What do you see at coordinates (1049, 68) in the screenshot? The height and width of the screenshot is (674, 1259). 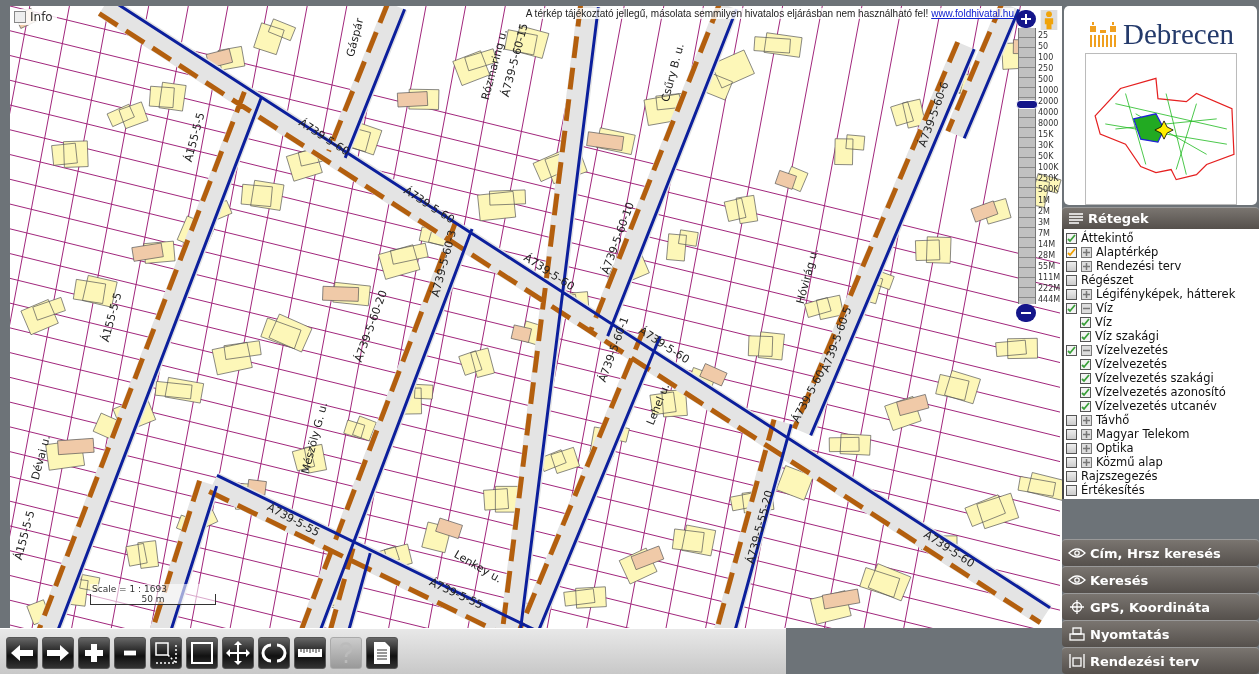 I see `scale-level-label: 250` at bounding box center [1049, 68].